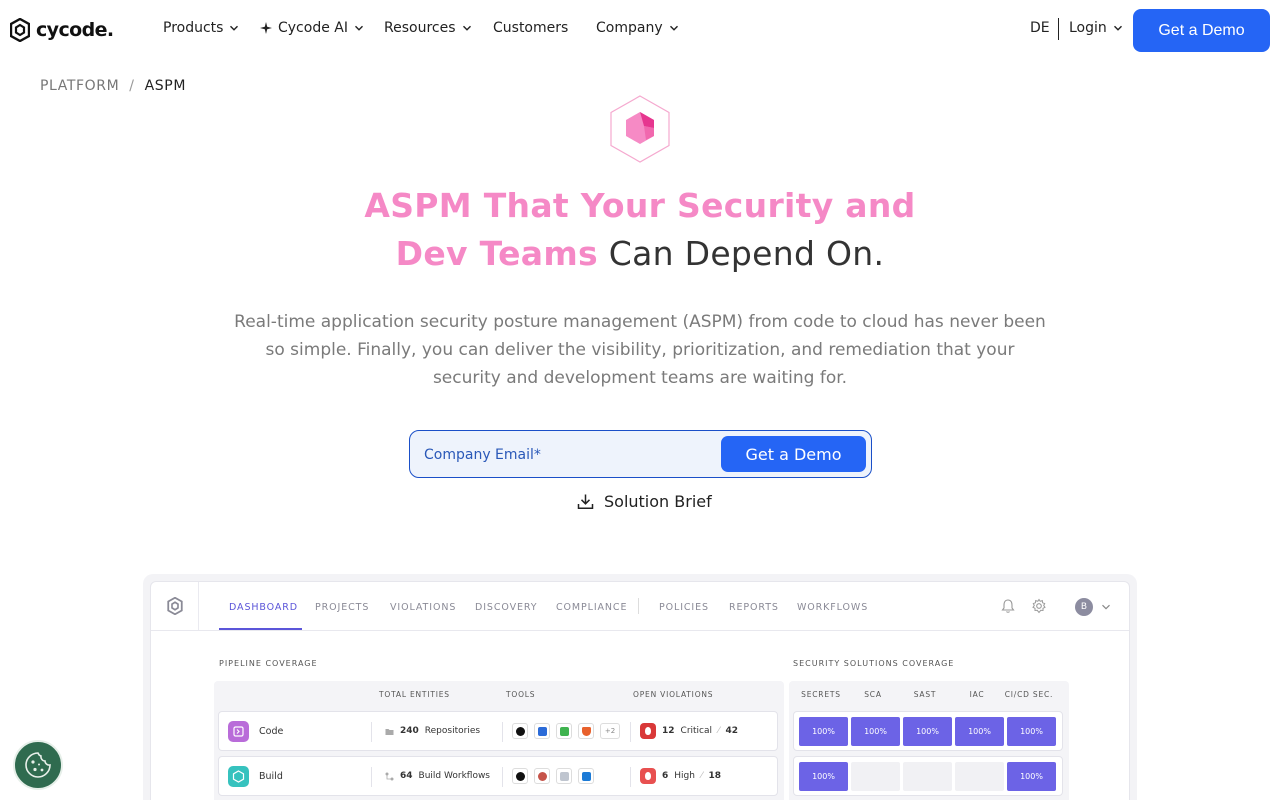  I want to click on dashboard-logo, so click(175, 606).